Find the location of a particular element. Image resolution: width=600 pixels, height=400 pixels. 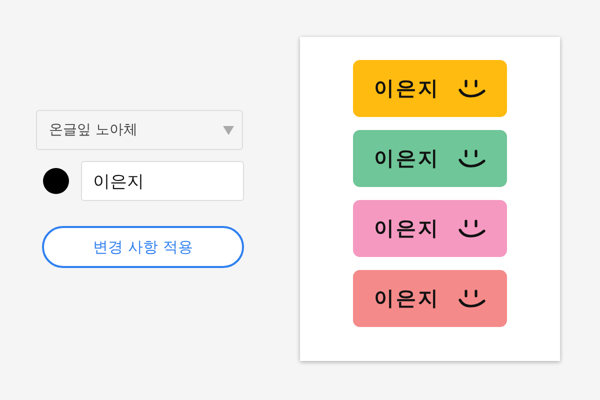

color-swatch is located at coordinates (56, 181).